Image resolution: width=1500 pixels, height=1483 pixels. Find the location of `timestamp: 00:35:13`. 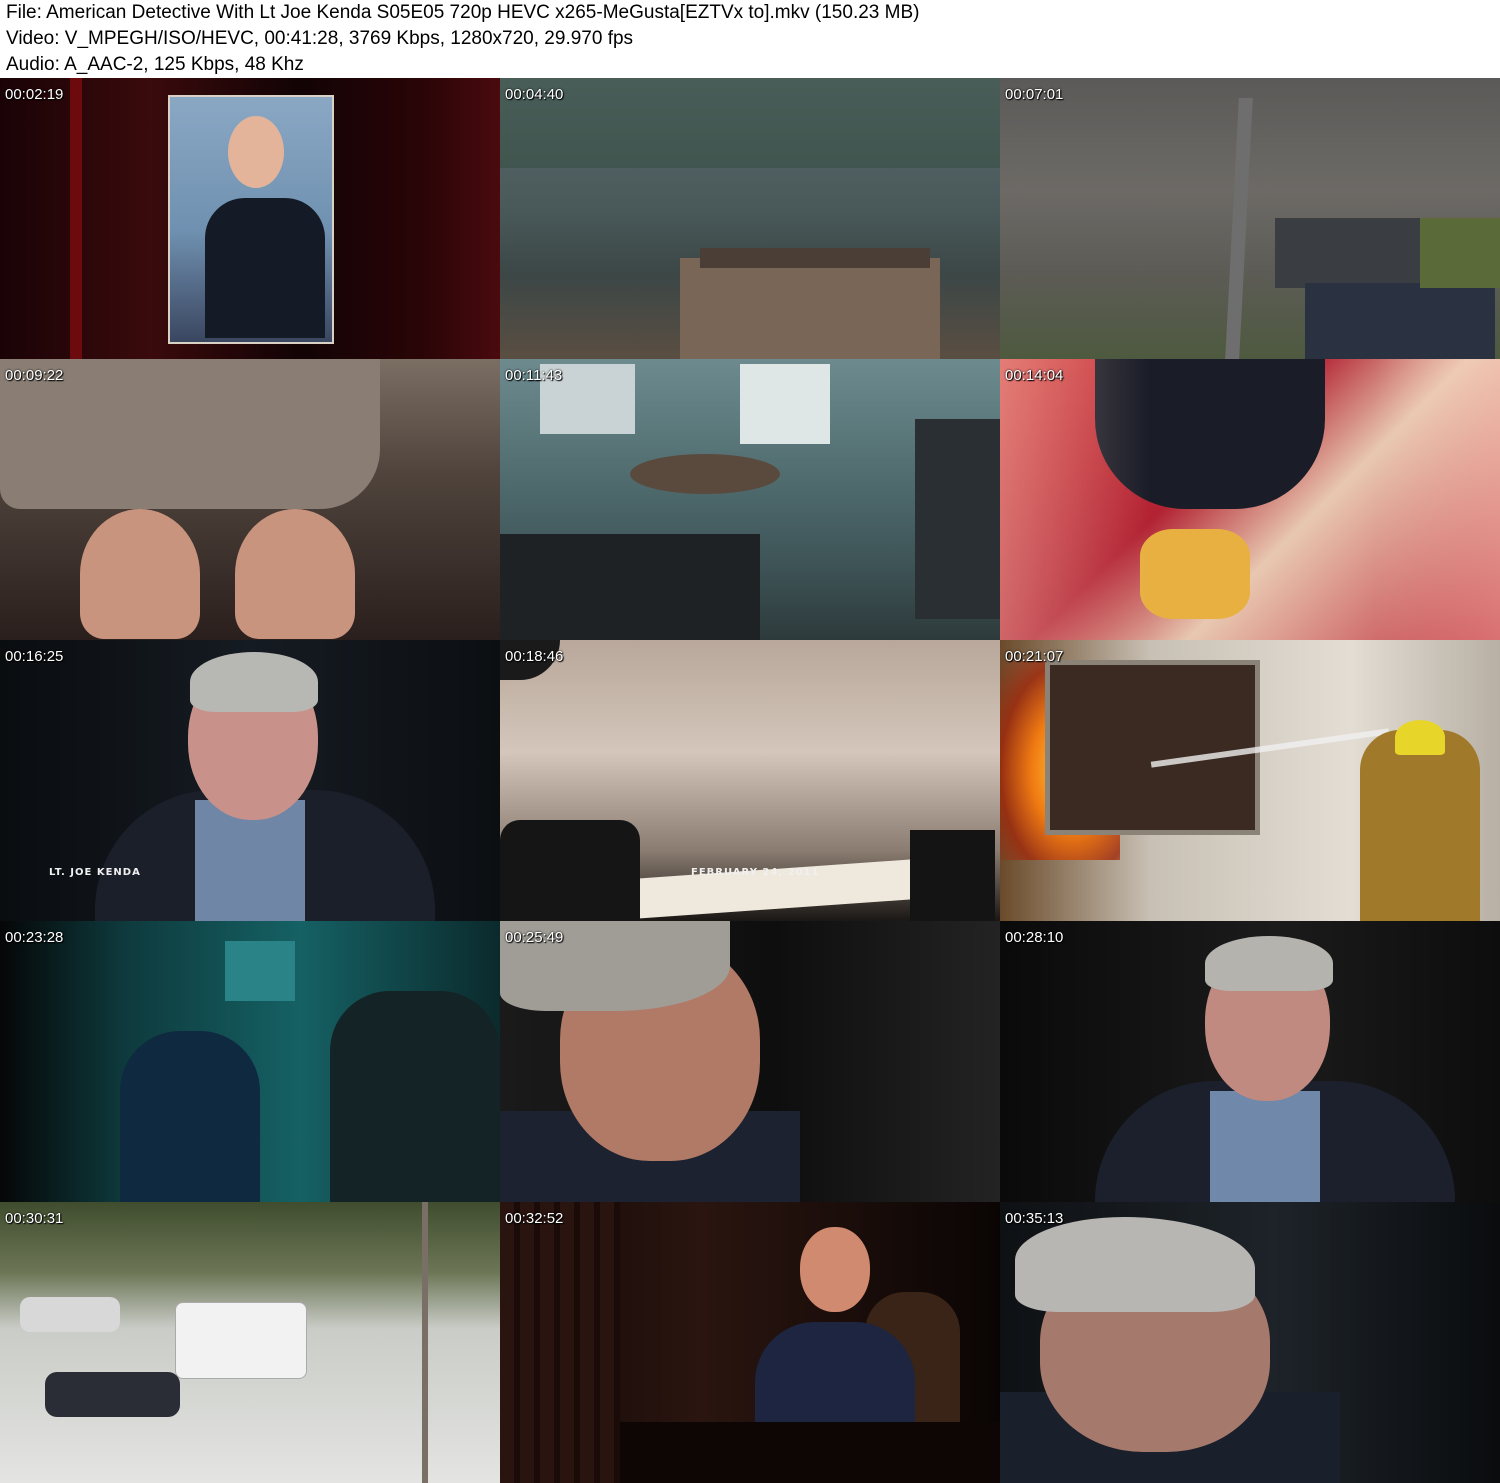

timestamp: 00:35:13 is located at coordinates (1034, 1218).